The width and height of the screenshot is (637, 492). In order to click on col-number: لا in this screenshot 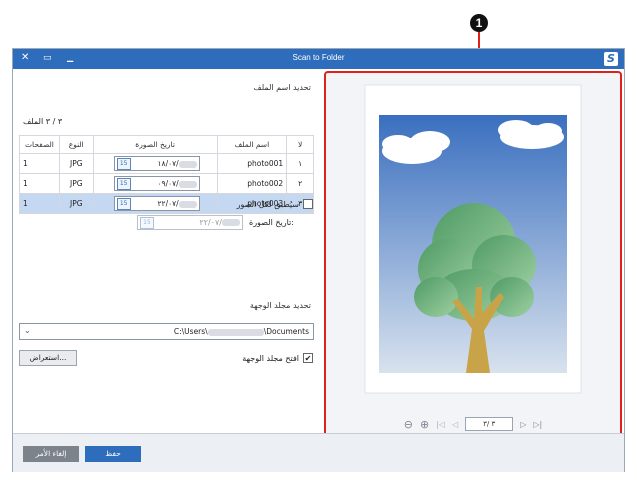, I will do `click(300, 144)`.